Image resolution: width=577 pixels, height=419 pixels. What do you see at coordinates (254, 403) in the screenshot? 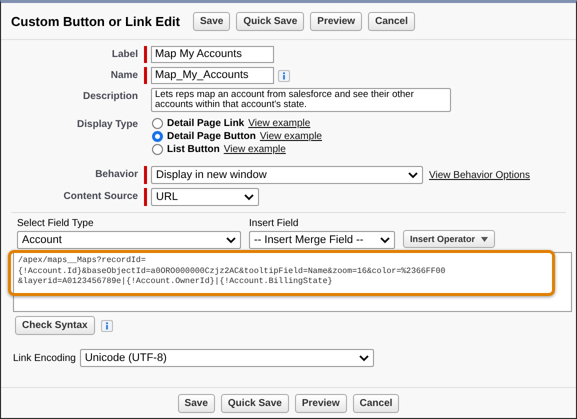
I see `footer-button: Quick Save` at bounding box center [254, 403].